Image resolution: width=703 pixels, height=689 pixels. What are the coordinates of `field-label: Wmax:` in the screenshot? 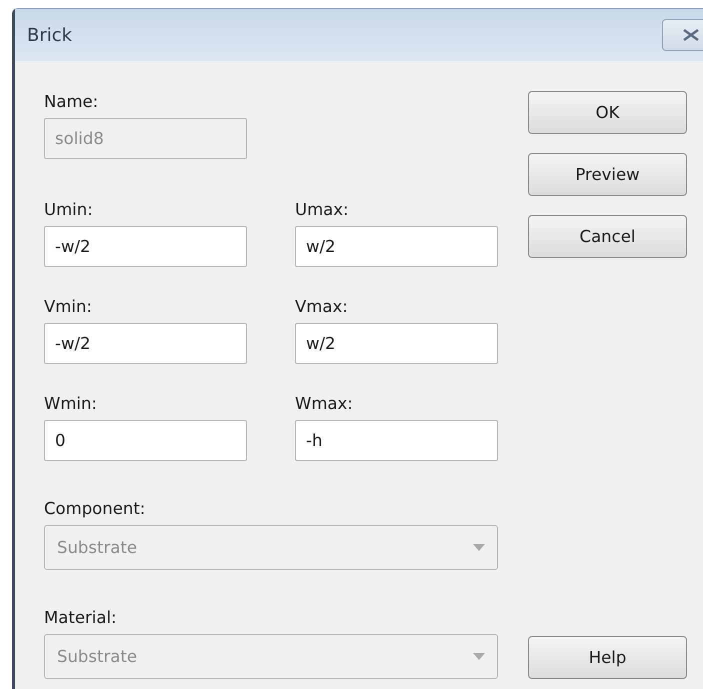 It's located at (324, 404).